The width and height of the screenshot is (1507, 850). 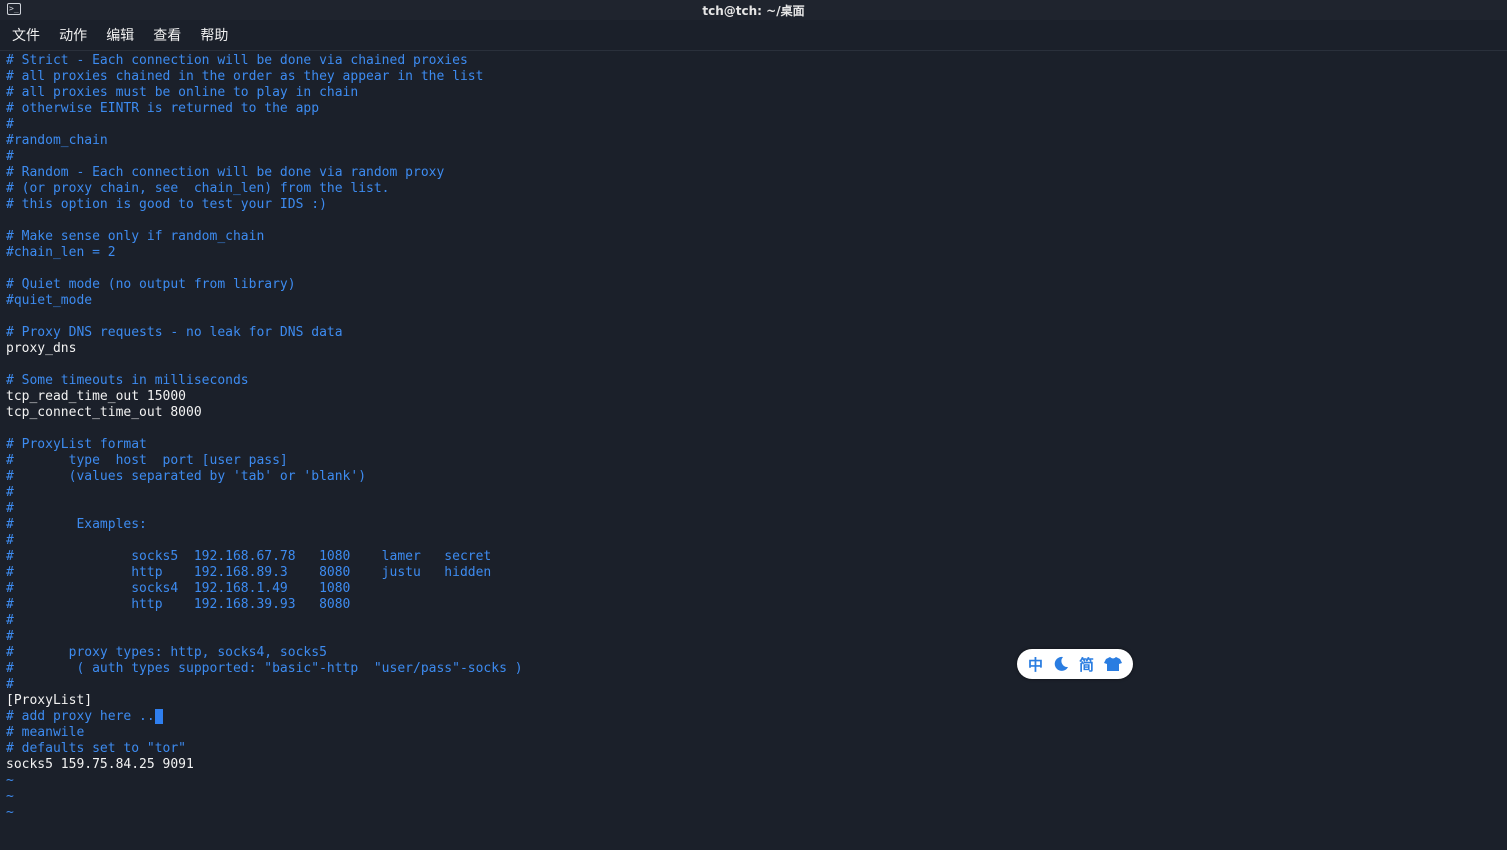 I want to click on terminal-line: socks5 159.75.84.25 9091, so click(x=100, y=764).